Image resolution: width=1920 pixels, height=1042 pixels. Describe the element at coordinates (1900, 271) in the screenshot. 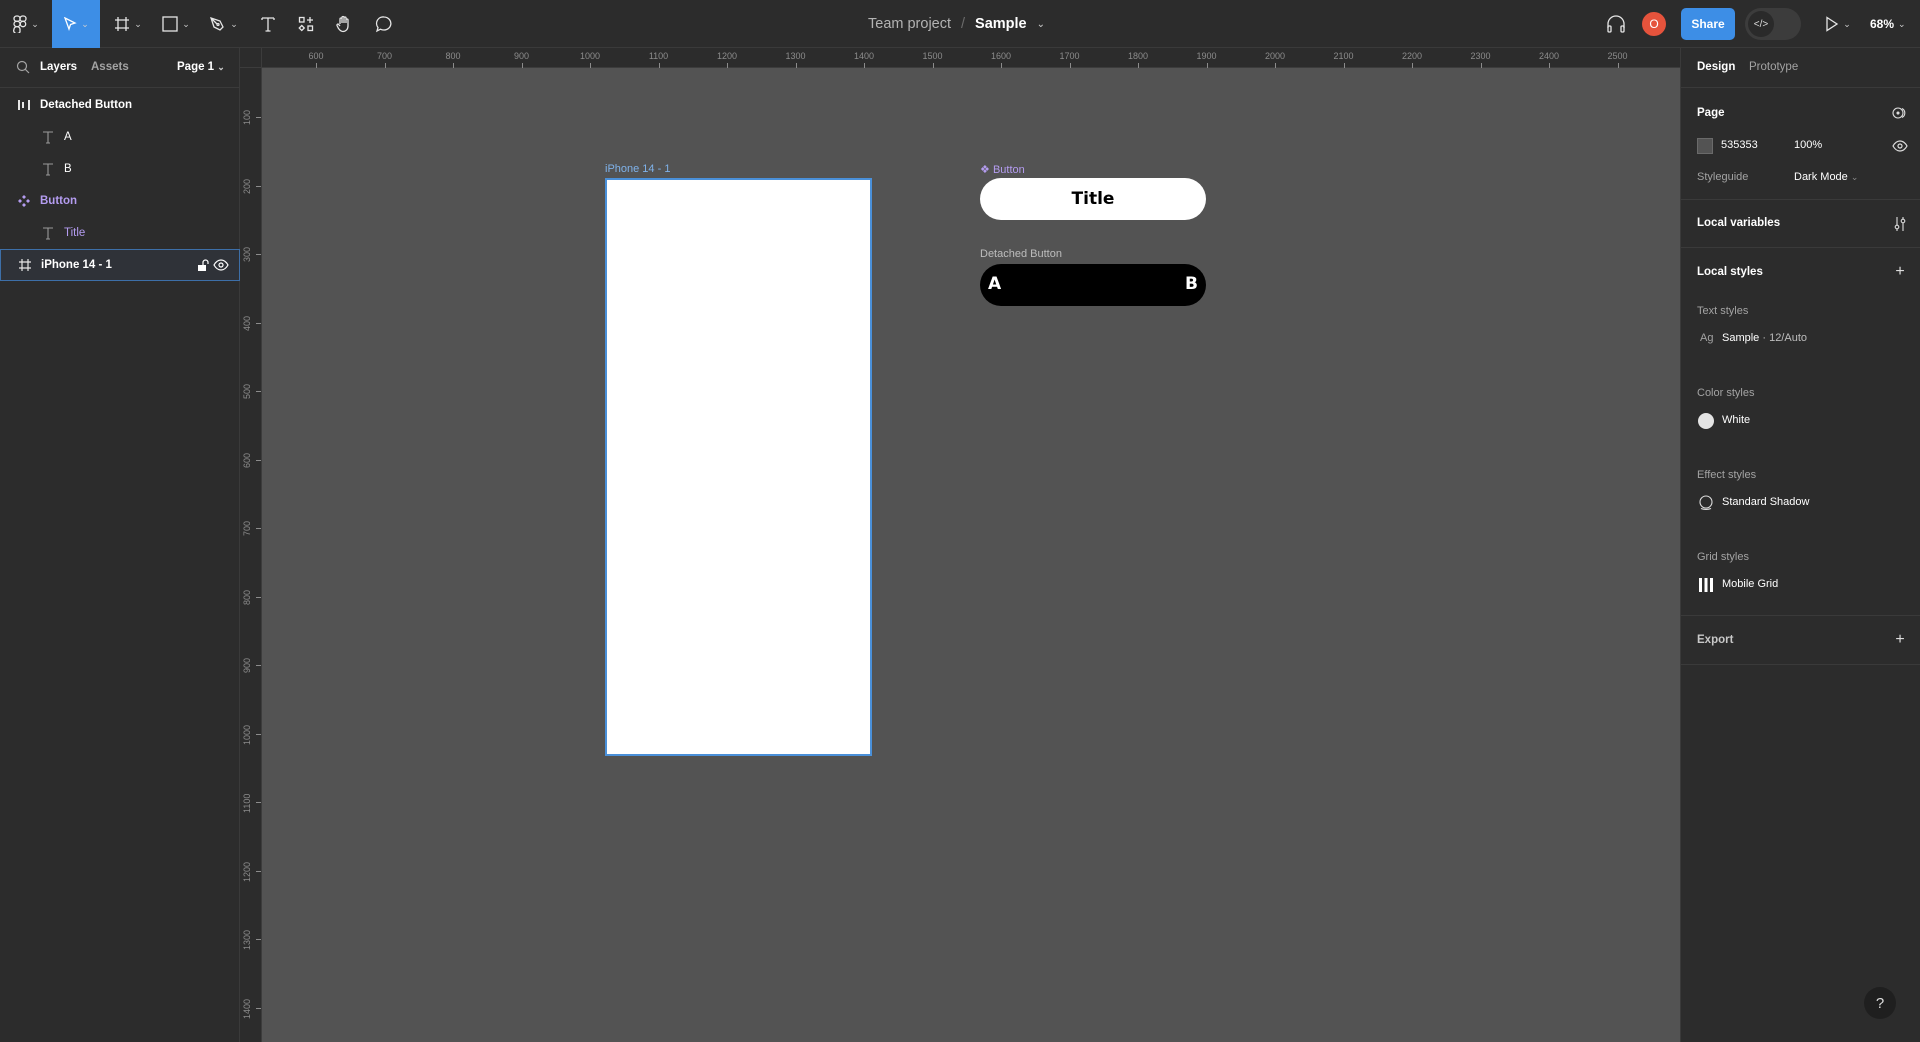

I see `add-style-plus-icon: +` at that location.